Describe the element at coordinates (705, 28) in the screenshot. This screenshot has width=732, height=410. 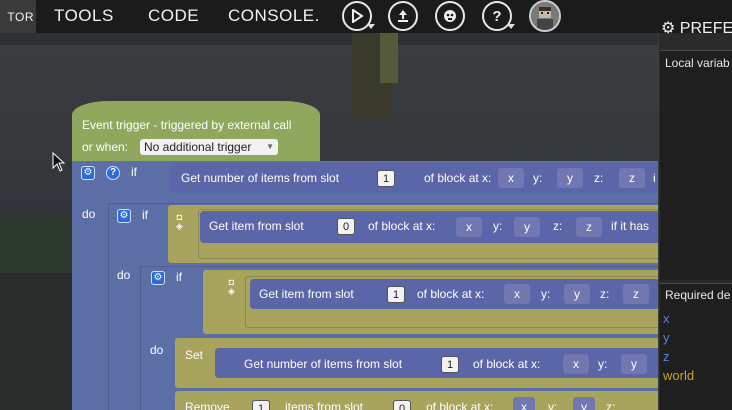
I see `preferences-label: PREFE` at that location.